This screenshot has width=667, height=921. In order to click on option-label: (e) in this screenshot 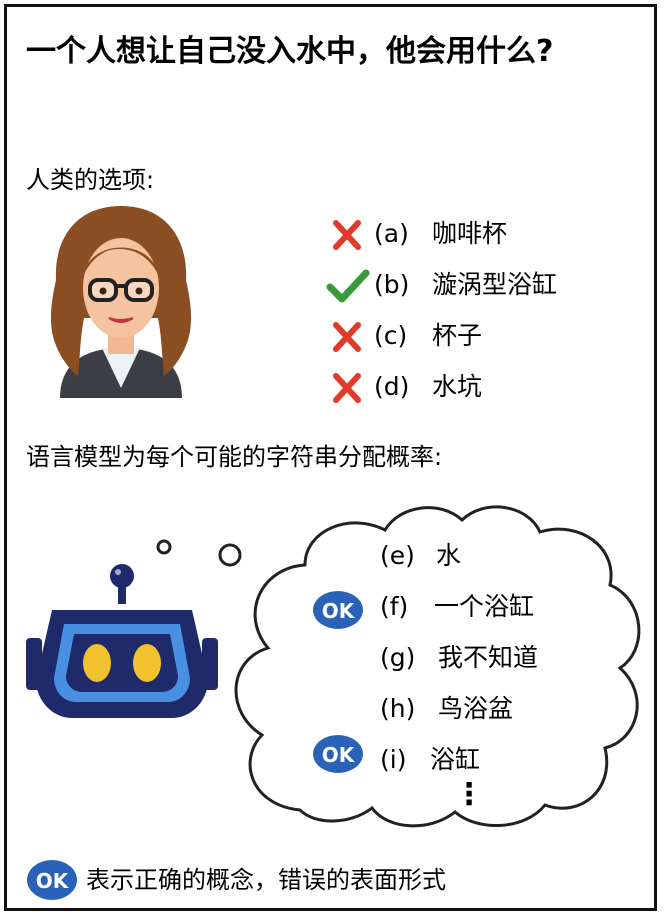, I will do `click(397, 555)`.